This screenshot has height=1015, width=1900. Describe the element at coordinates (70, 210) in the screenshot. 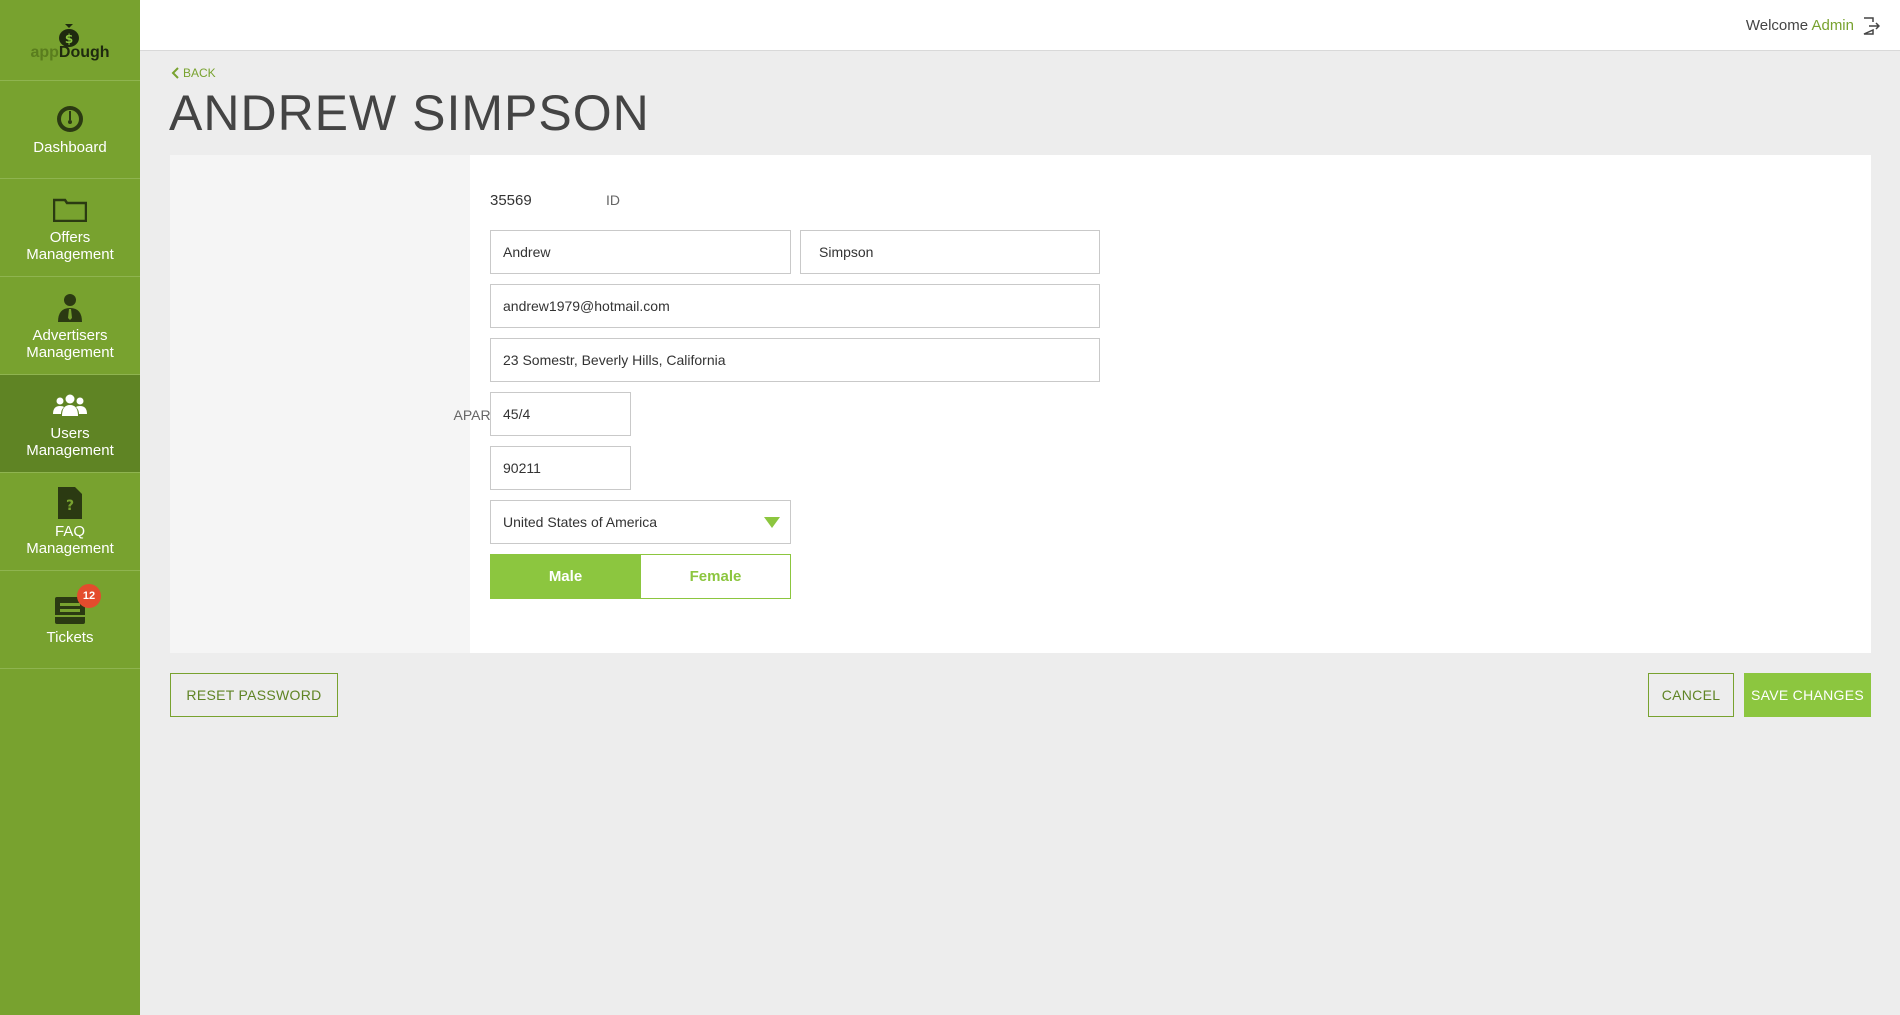

I see `folder-icon` at that location.